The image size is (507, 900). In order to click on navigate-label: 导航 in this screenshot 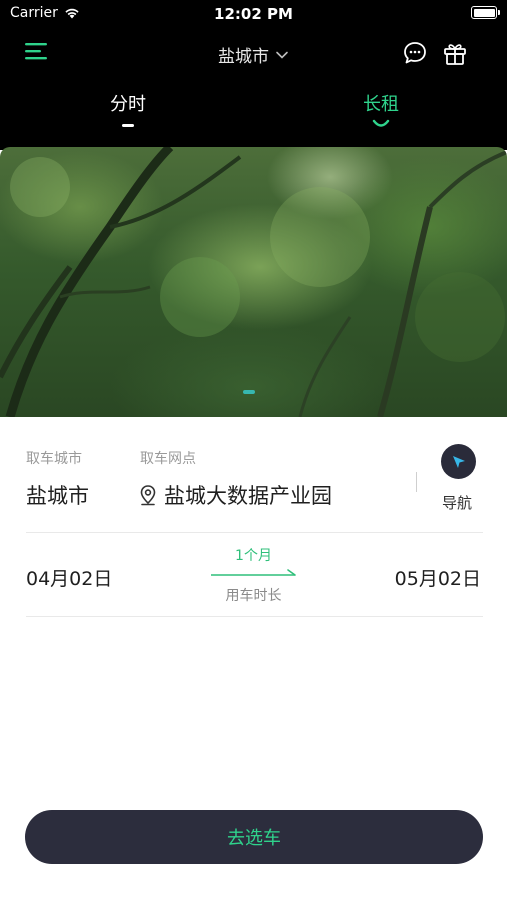, I will do `click(457, 502)`.